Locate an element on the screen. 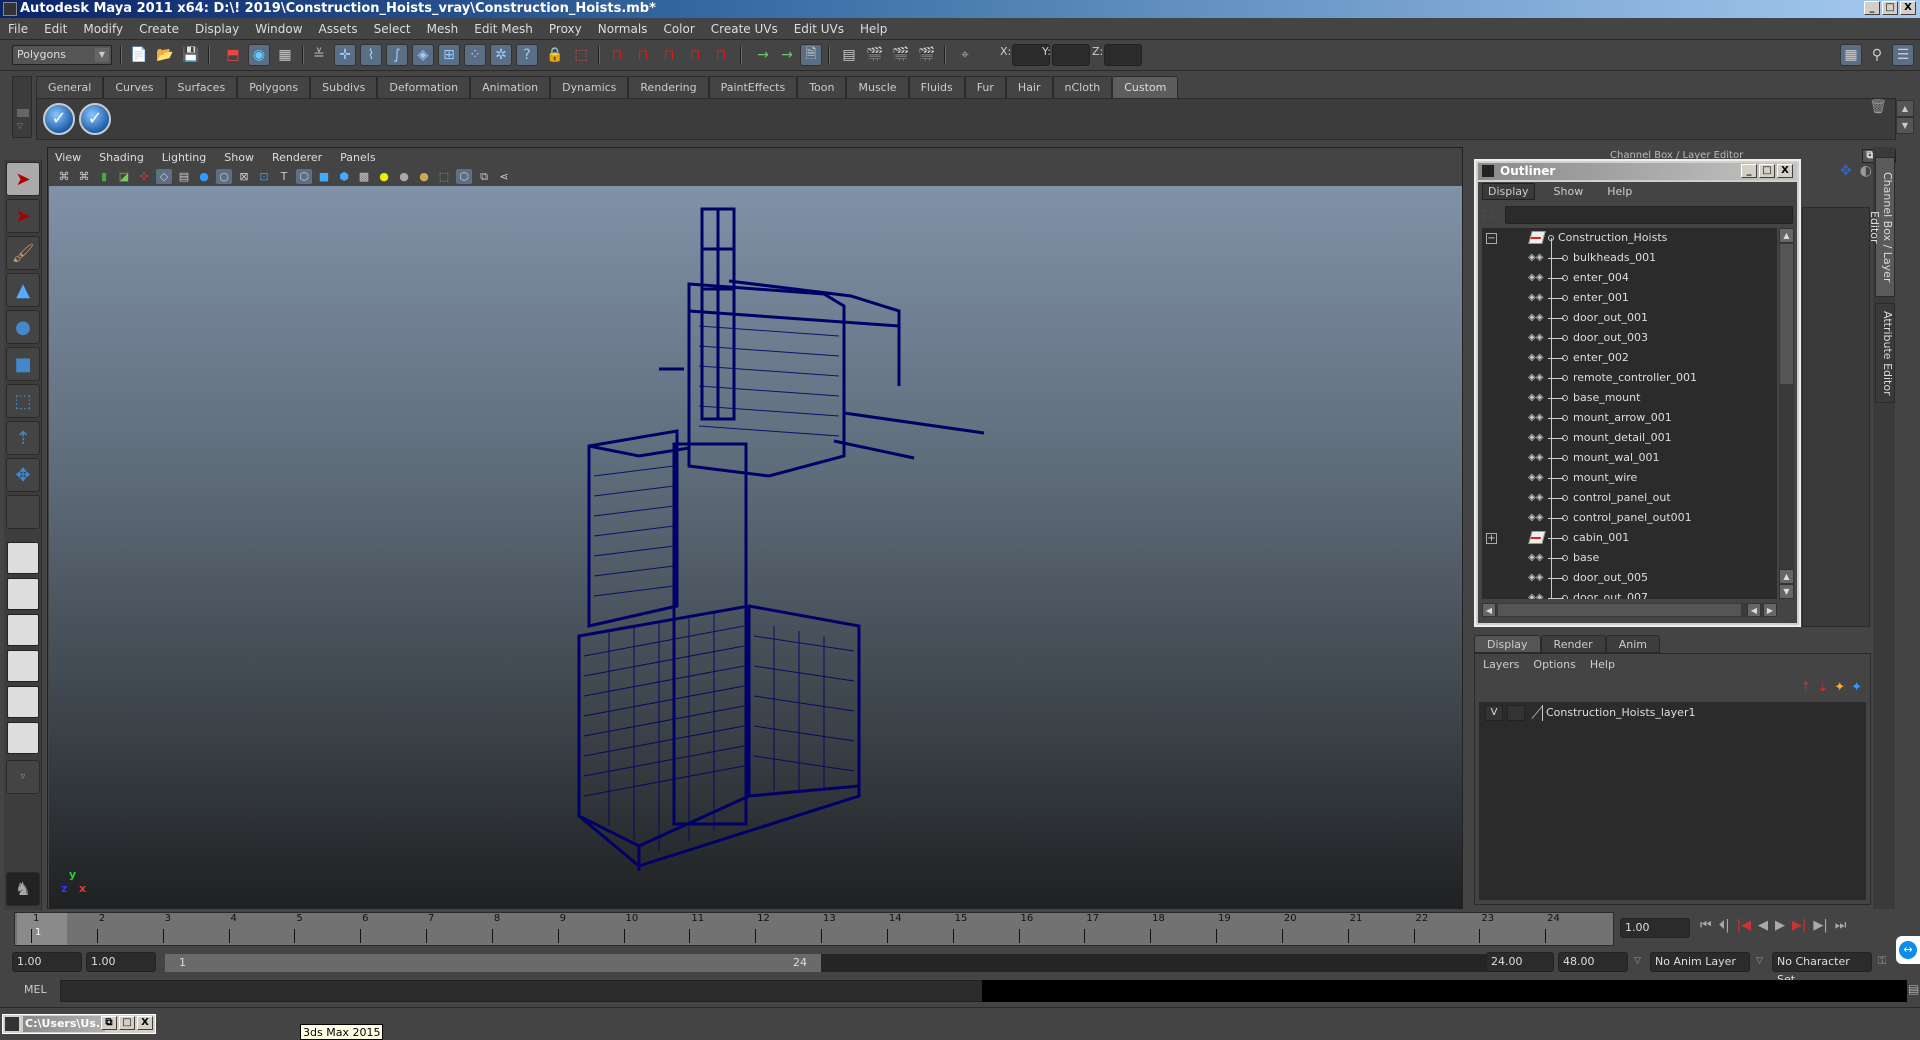 This screenshot has width=1920, height=1040. outliner-item: ◈◈ mount_arrow_001 is located at coordinates (1629, 418).